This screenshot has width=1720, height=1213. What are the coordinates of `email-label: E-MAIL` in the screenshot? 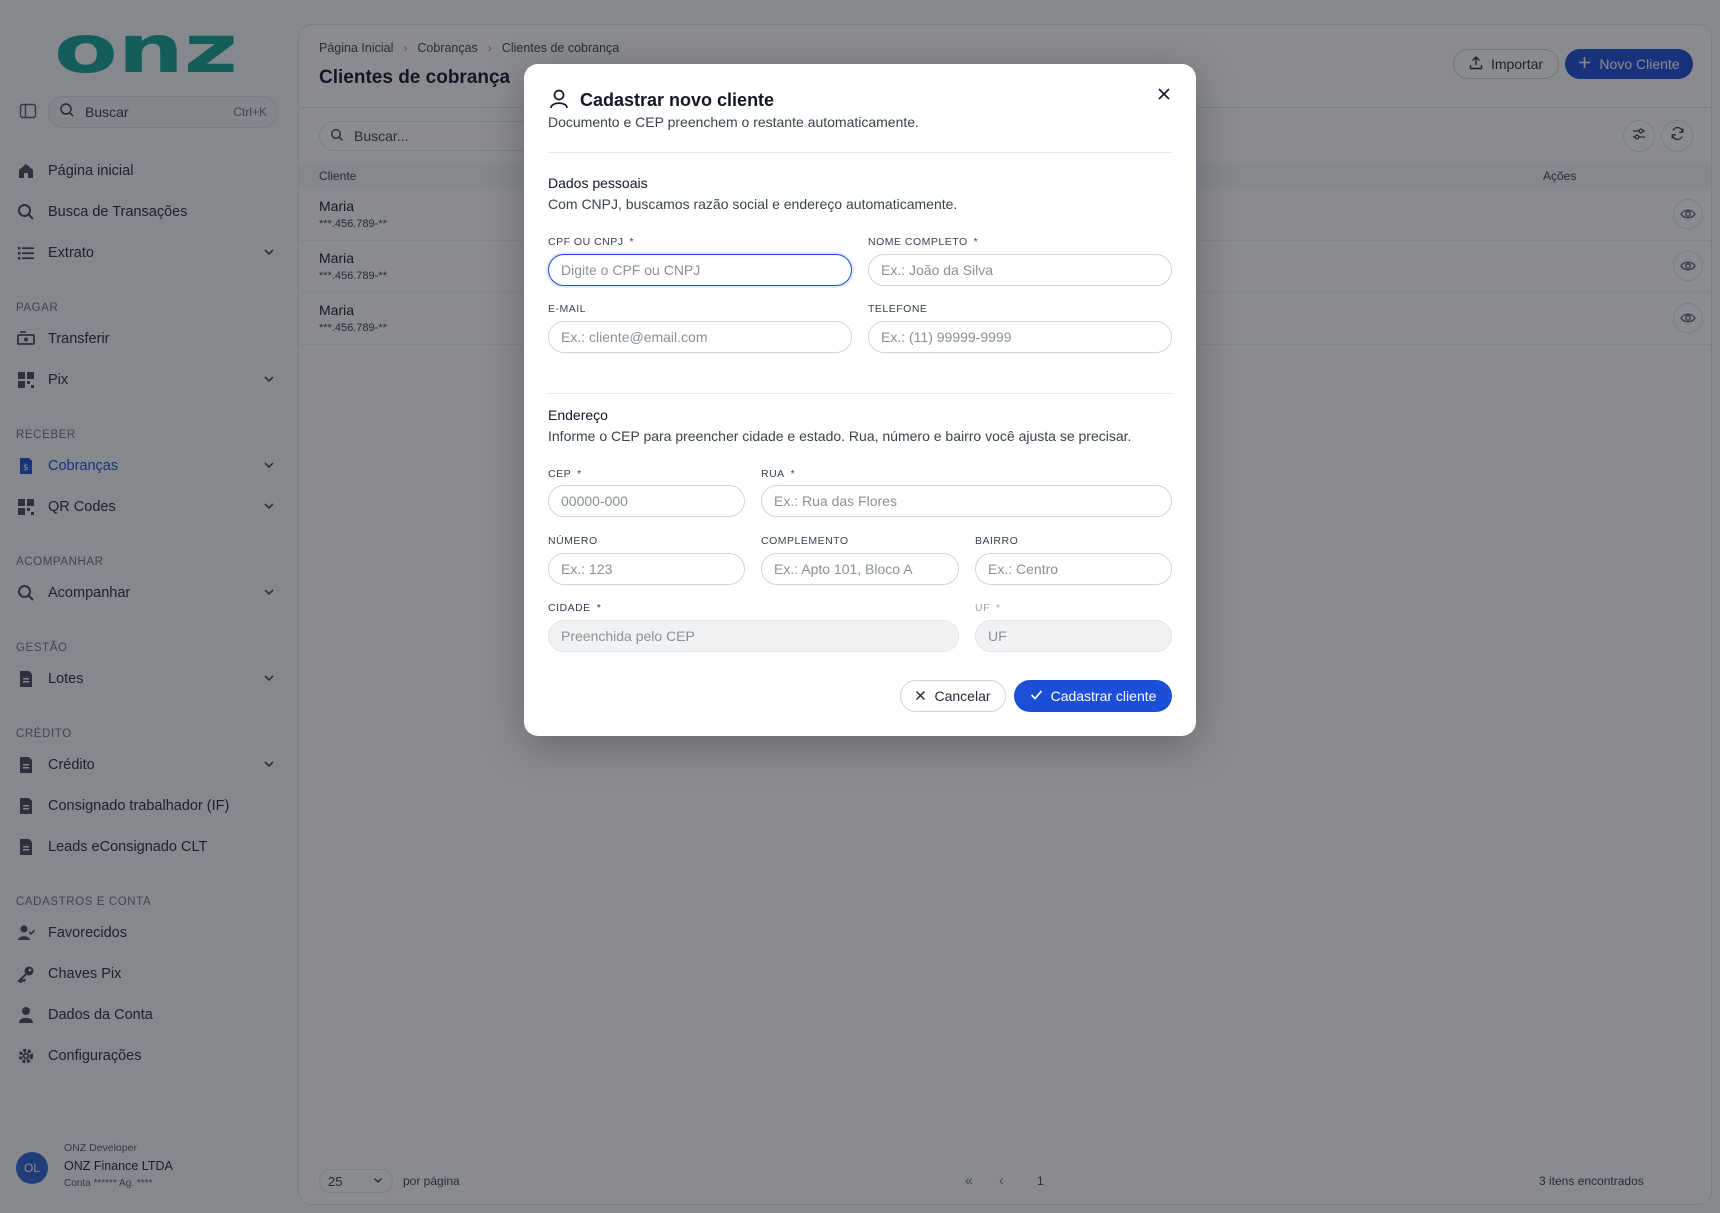 It's located at (567, 309).